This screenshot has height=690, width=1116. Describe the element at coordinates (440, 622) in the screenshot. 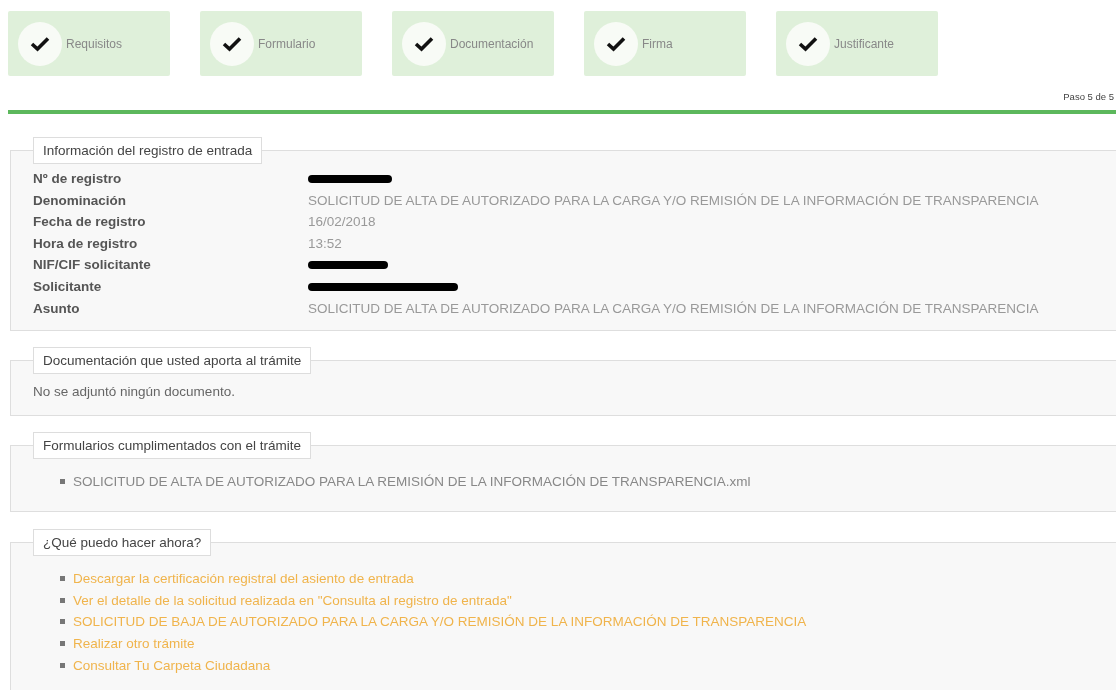

I see `action-link: SOLICITUD DE BAJA DE AUTORIZADO PARA LA CARGA Y/O REMISIÓN DE LA INFORMACIÓN DE TRANSPARENCIA` at that location.